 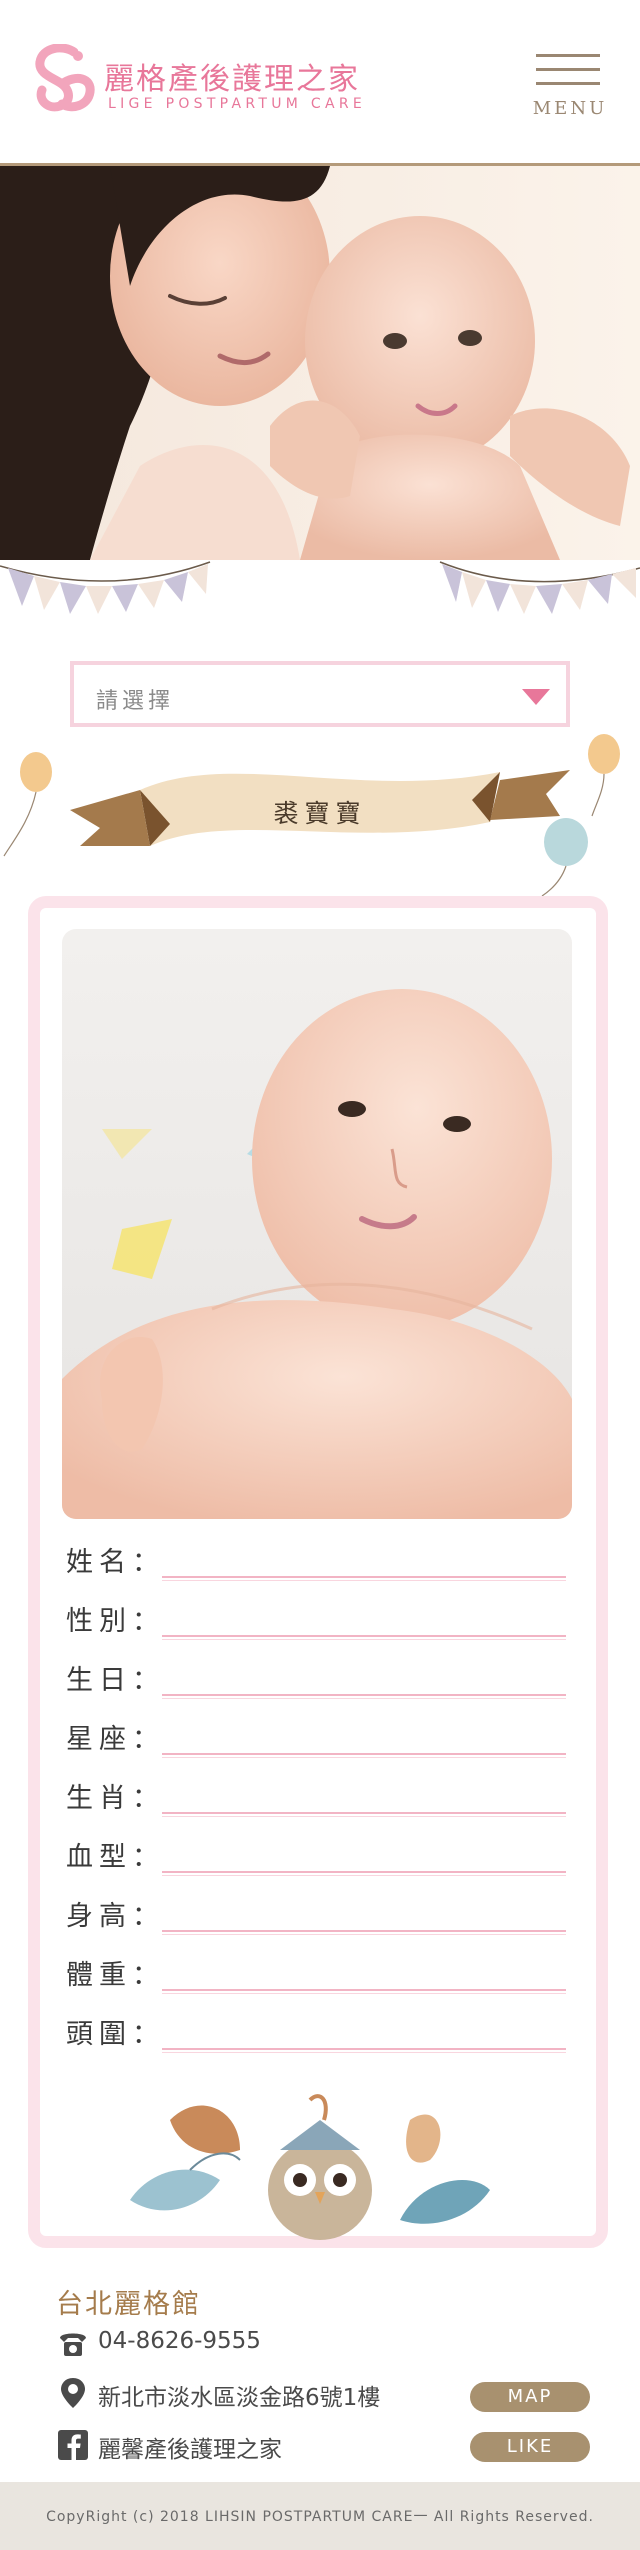 What do you see at coordinates (73, 2344) in the screenshot?
I see `phone-icon` at bounding box center [73, 2344].